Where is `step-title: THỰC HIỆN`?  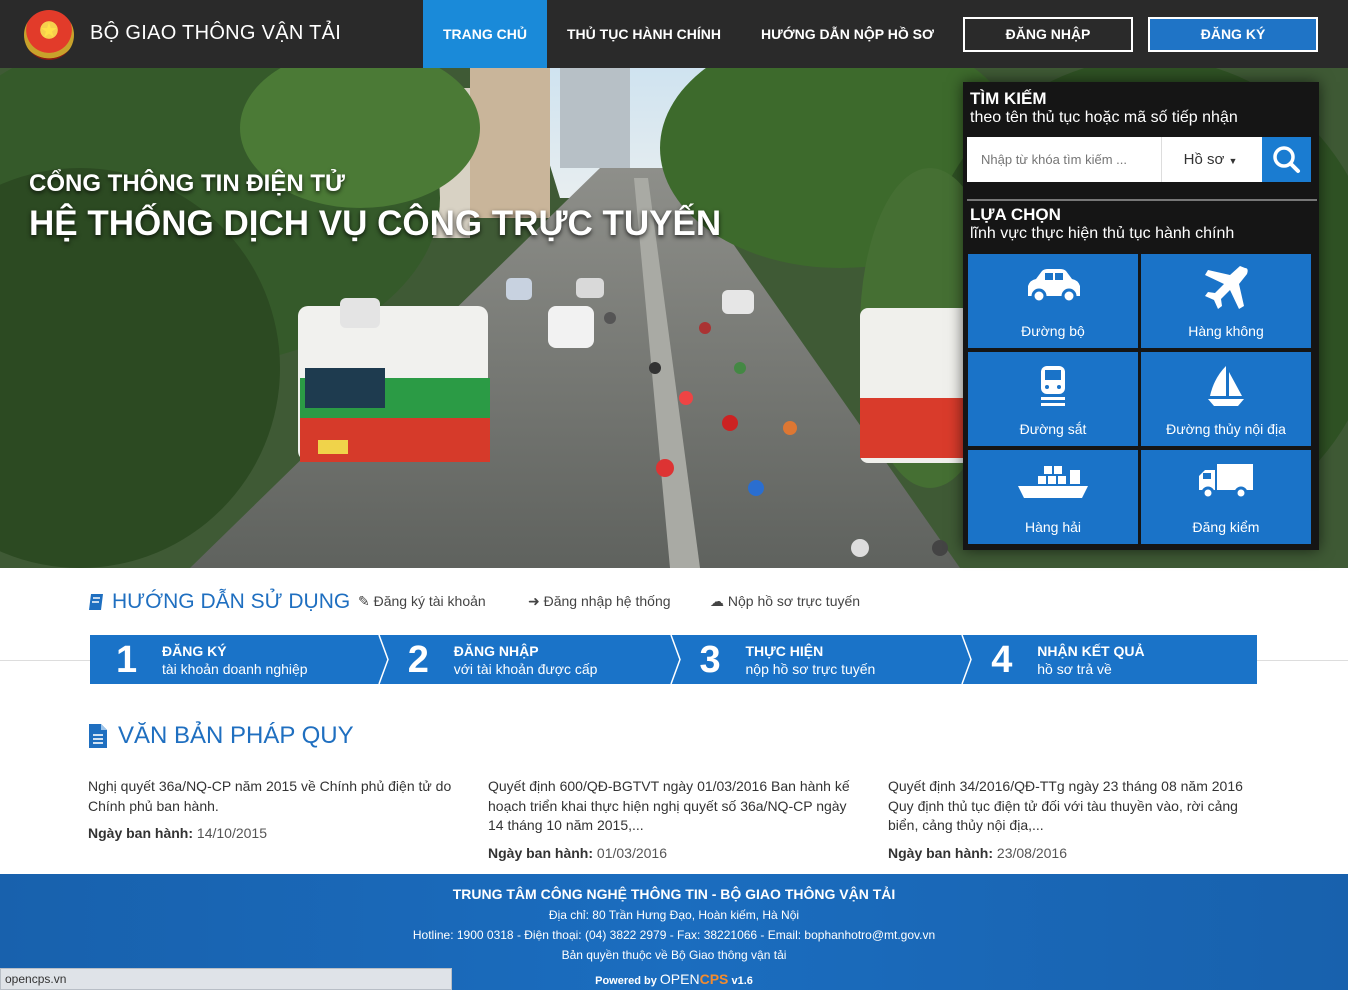 step-title: THỰC HIỆN is located at coordinates (784, 651).